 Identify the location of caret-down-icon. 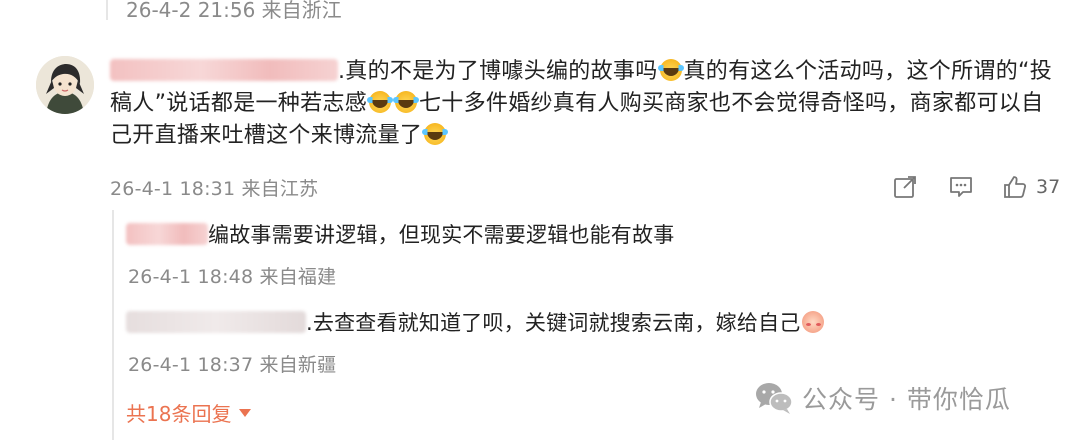
(245, 412).